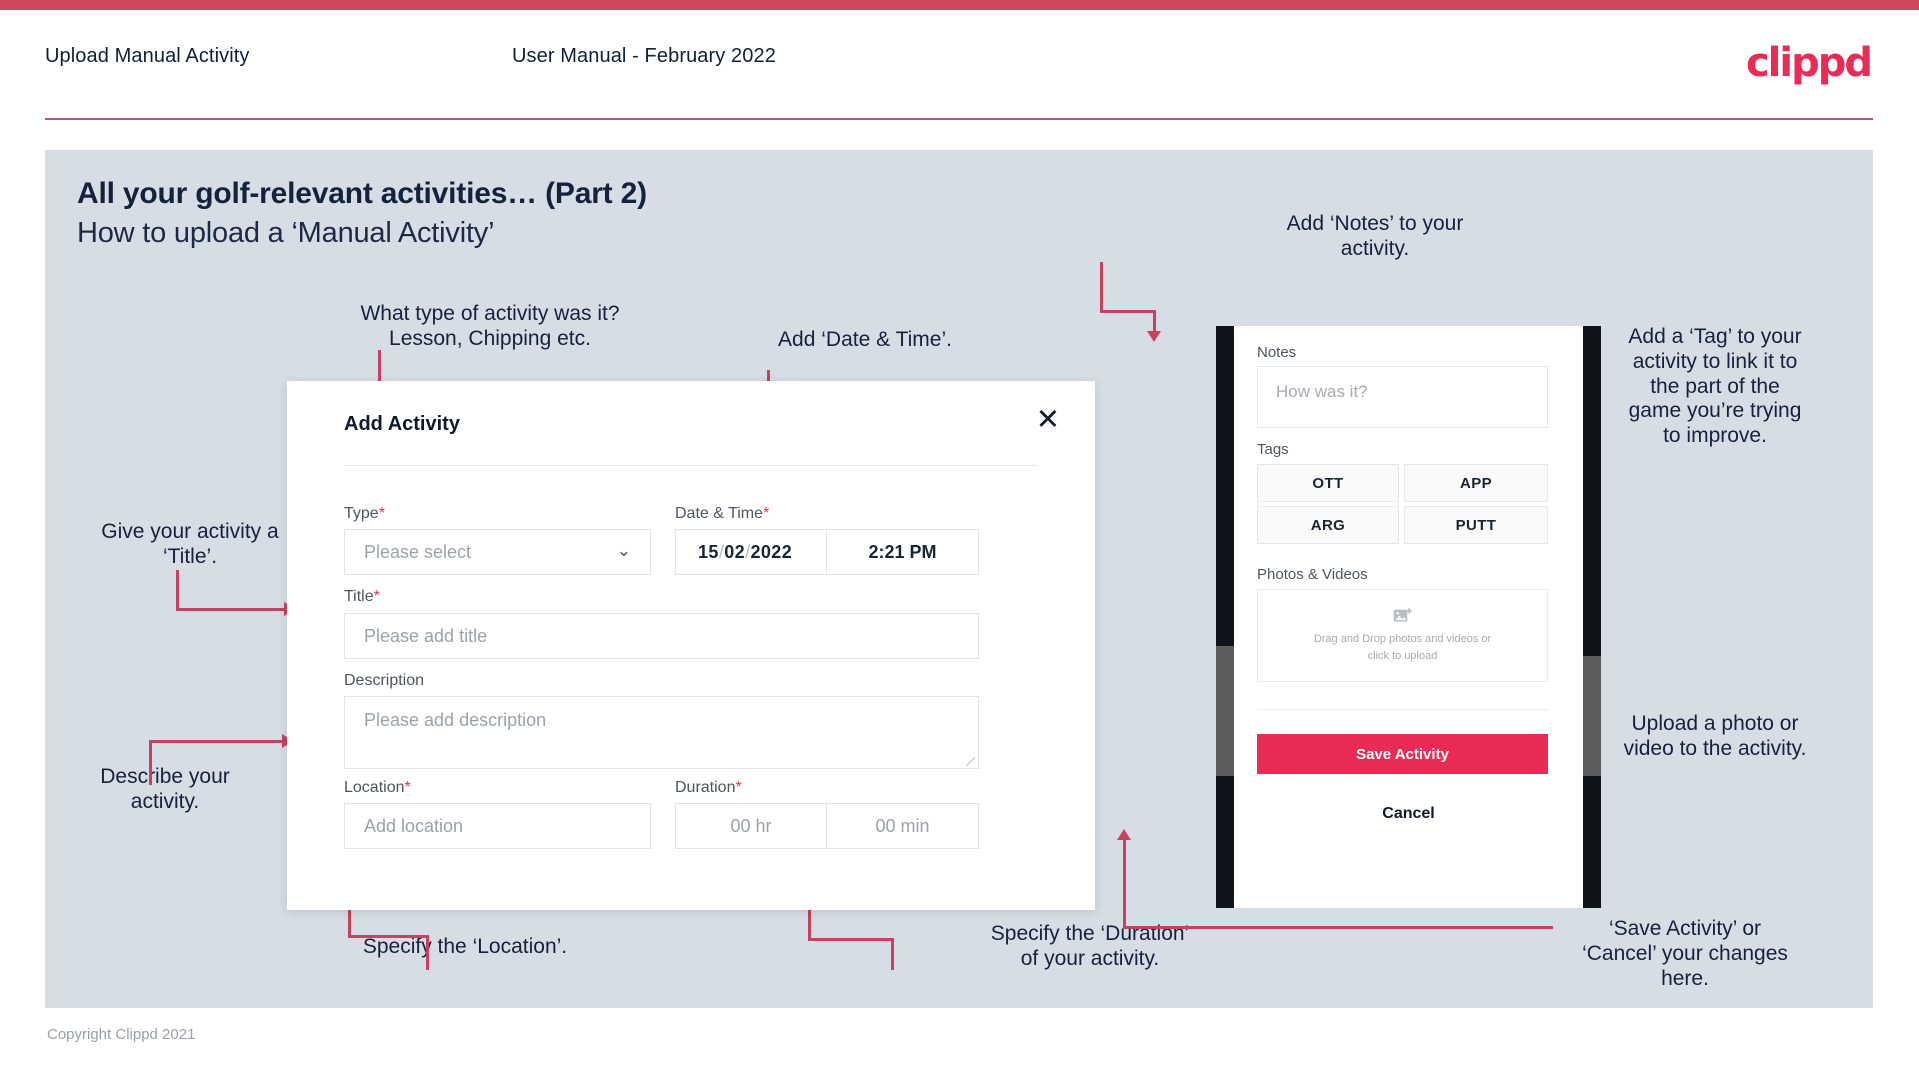  I want to click on location-required-star: *, so click(407, 787).